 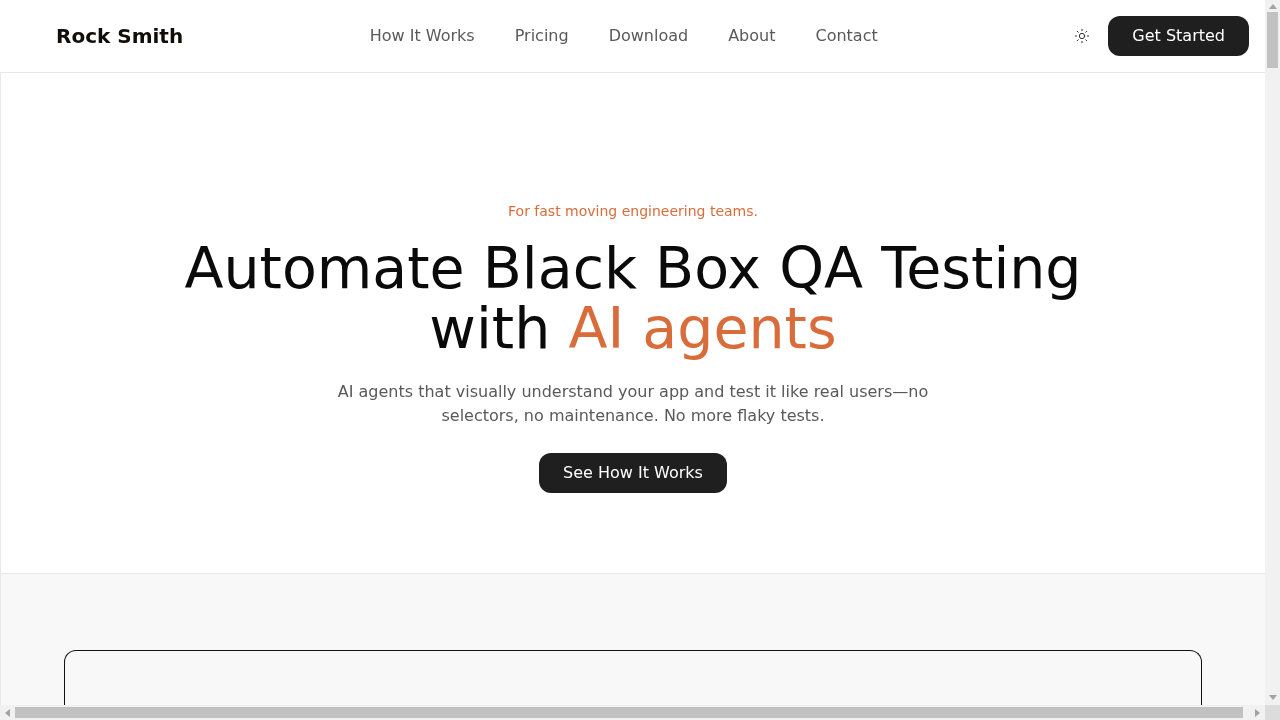 What do you see at coordinates (633, 211) in the screenshot?
I see `tagline: For fast moving engineering teams.` at bounding box center [633, 211].